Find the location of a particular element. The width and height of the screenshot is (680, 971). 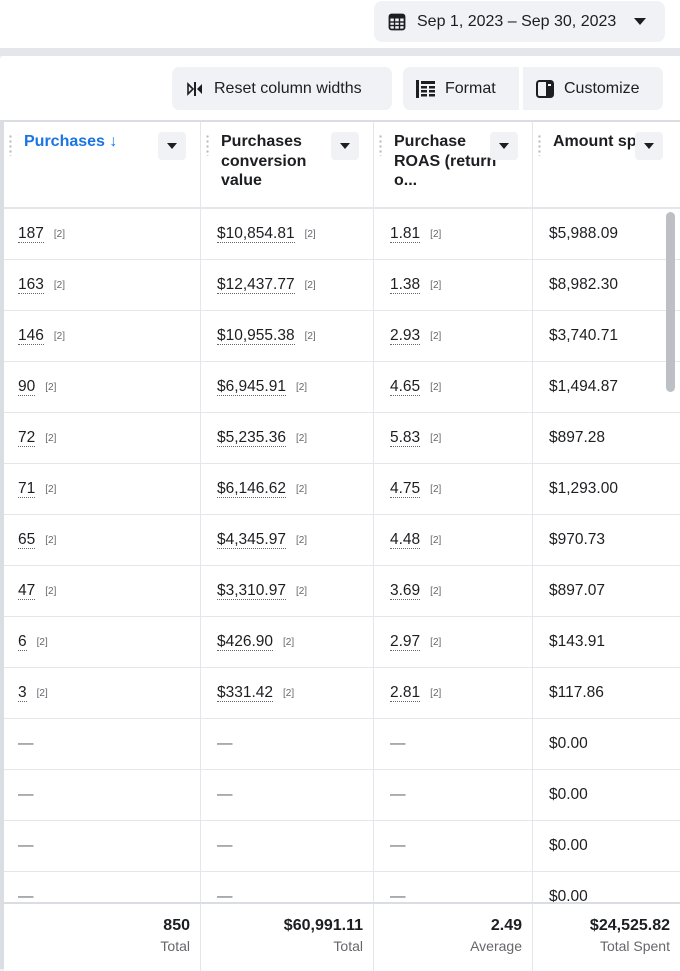

cell-value: 1.81 is located at coordinates (405, 234).